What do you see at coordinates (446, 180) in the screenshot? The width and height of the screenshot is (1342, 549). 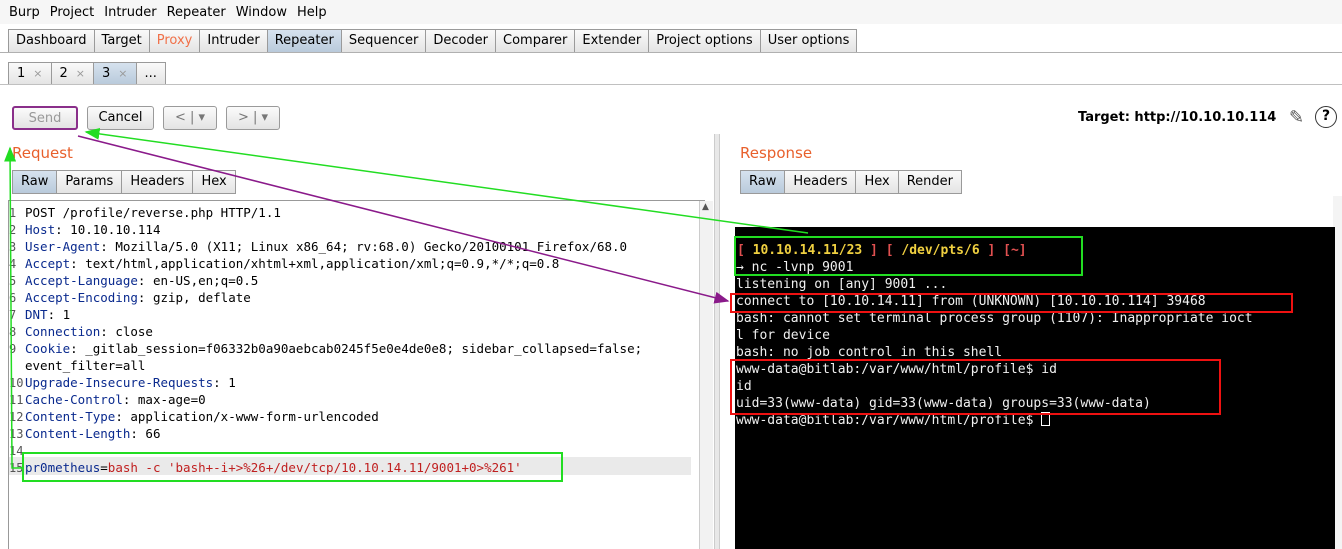 I see `green-arrow-to-send` at bounding box center [446, 180].